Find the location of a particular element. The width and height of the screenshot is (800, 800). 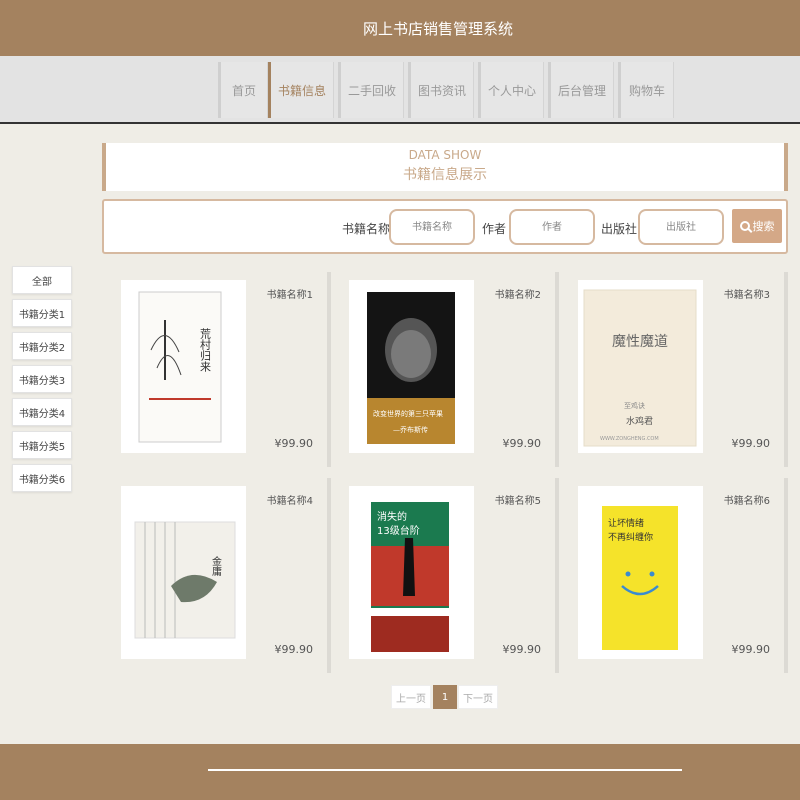

banner-en-title: DATA SHOW is located at coordinates (445, 155).